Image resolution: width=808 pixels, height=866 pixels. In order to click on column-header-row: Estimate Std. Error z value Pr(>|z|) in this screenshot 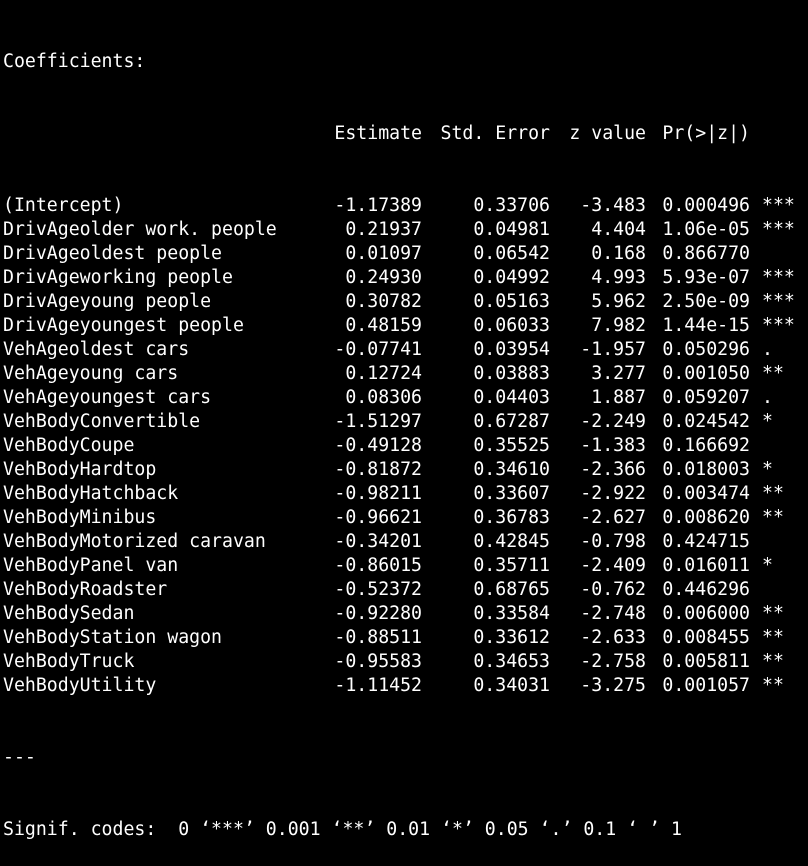, I will do `click(405, 134)`.